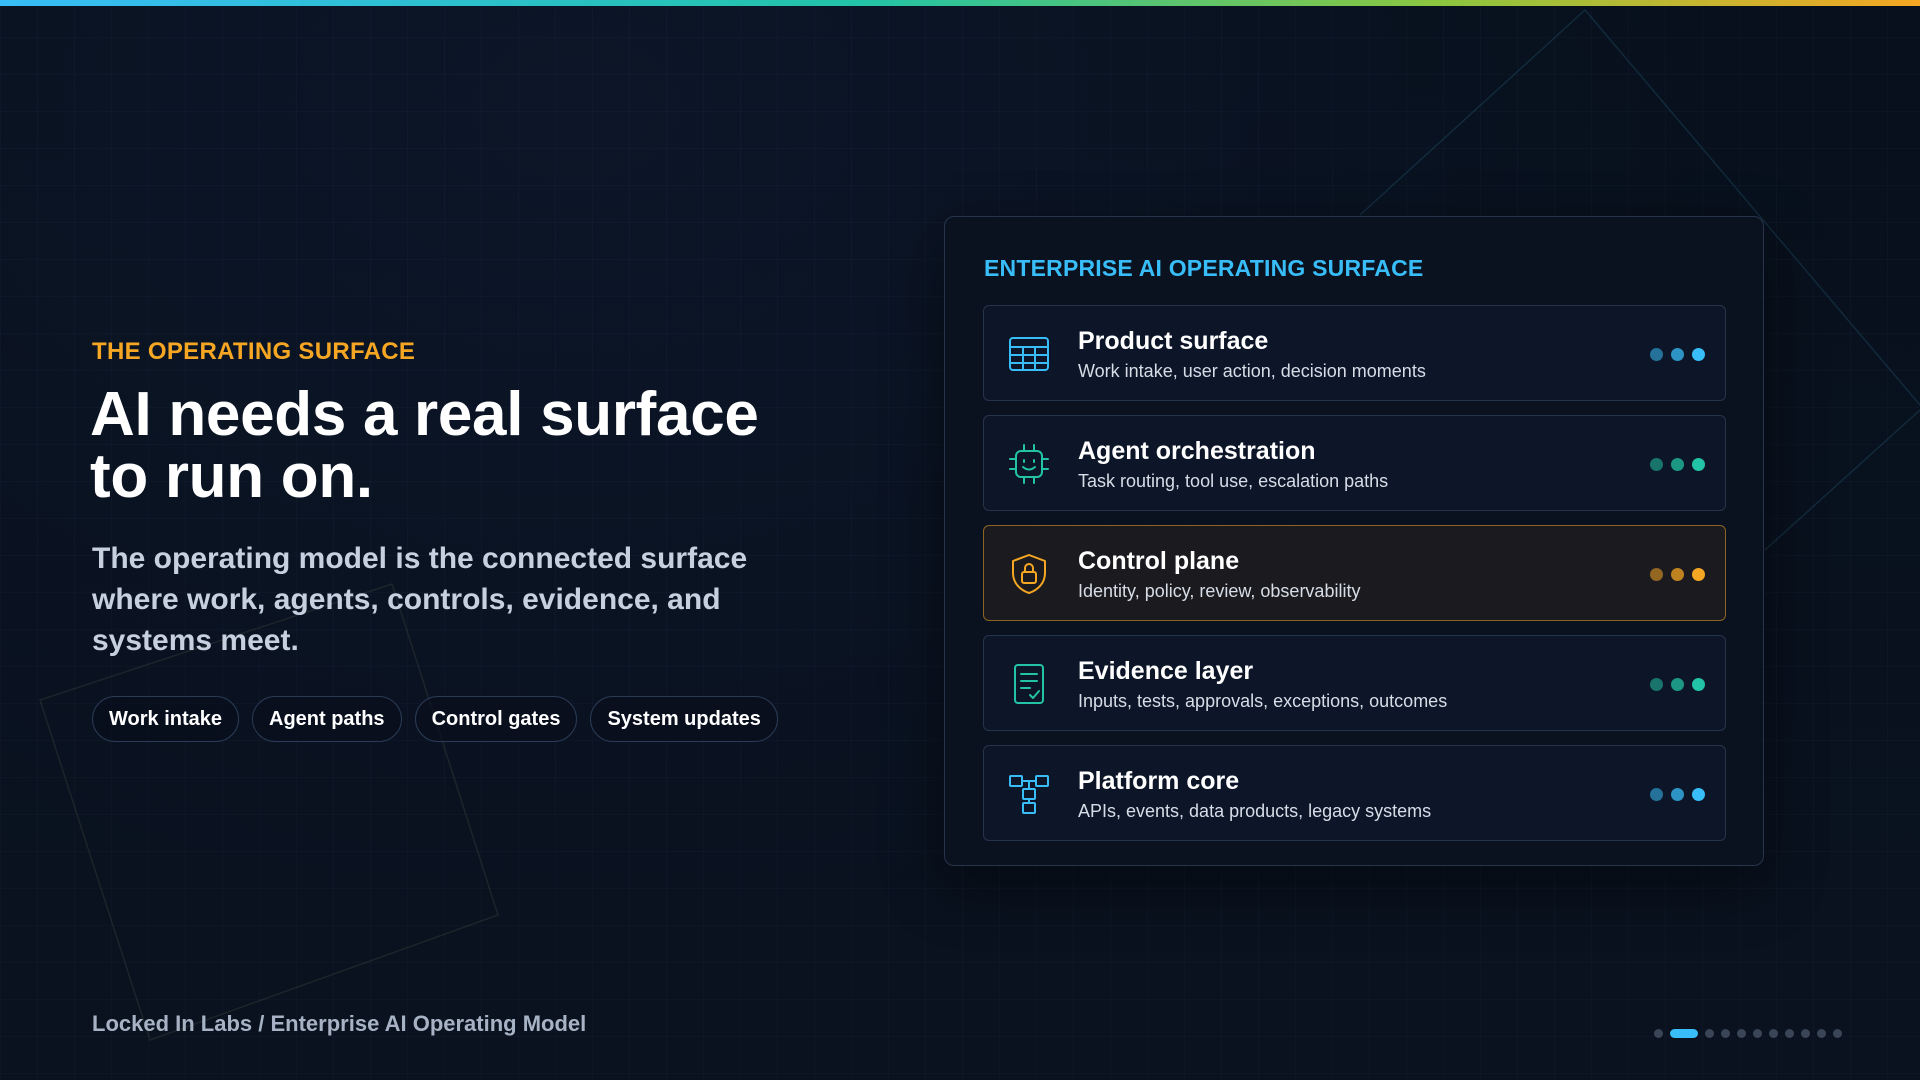 Image resolution: width=1920 pixels, height=1080 pixels. Describe the element at coordinates (1219, 591) in the screenshot. I see `layer-description: Identity, policy, review, observability` at that location.